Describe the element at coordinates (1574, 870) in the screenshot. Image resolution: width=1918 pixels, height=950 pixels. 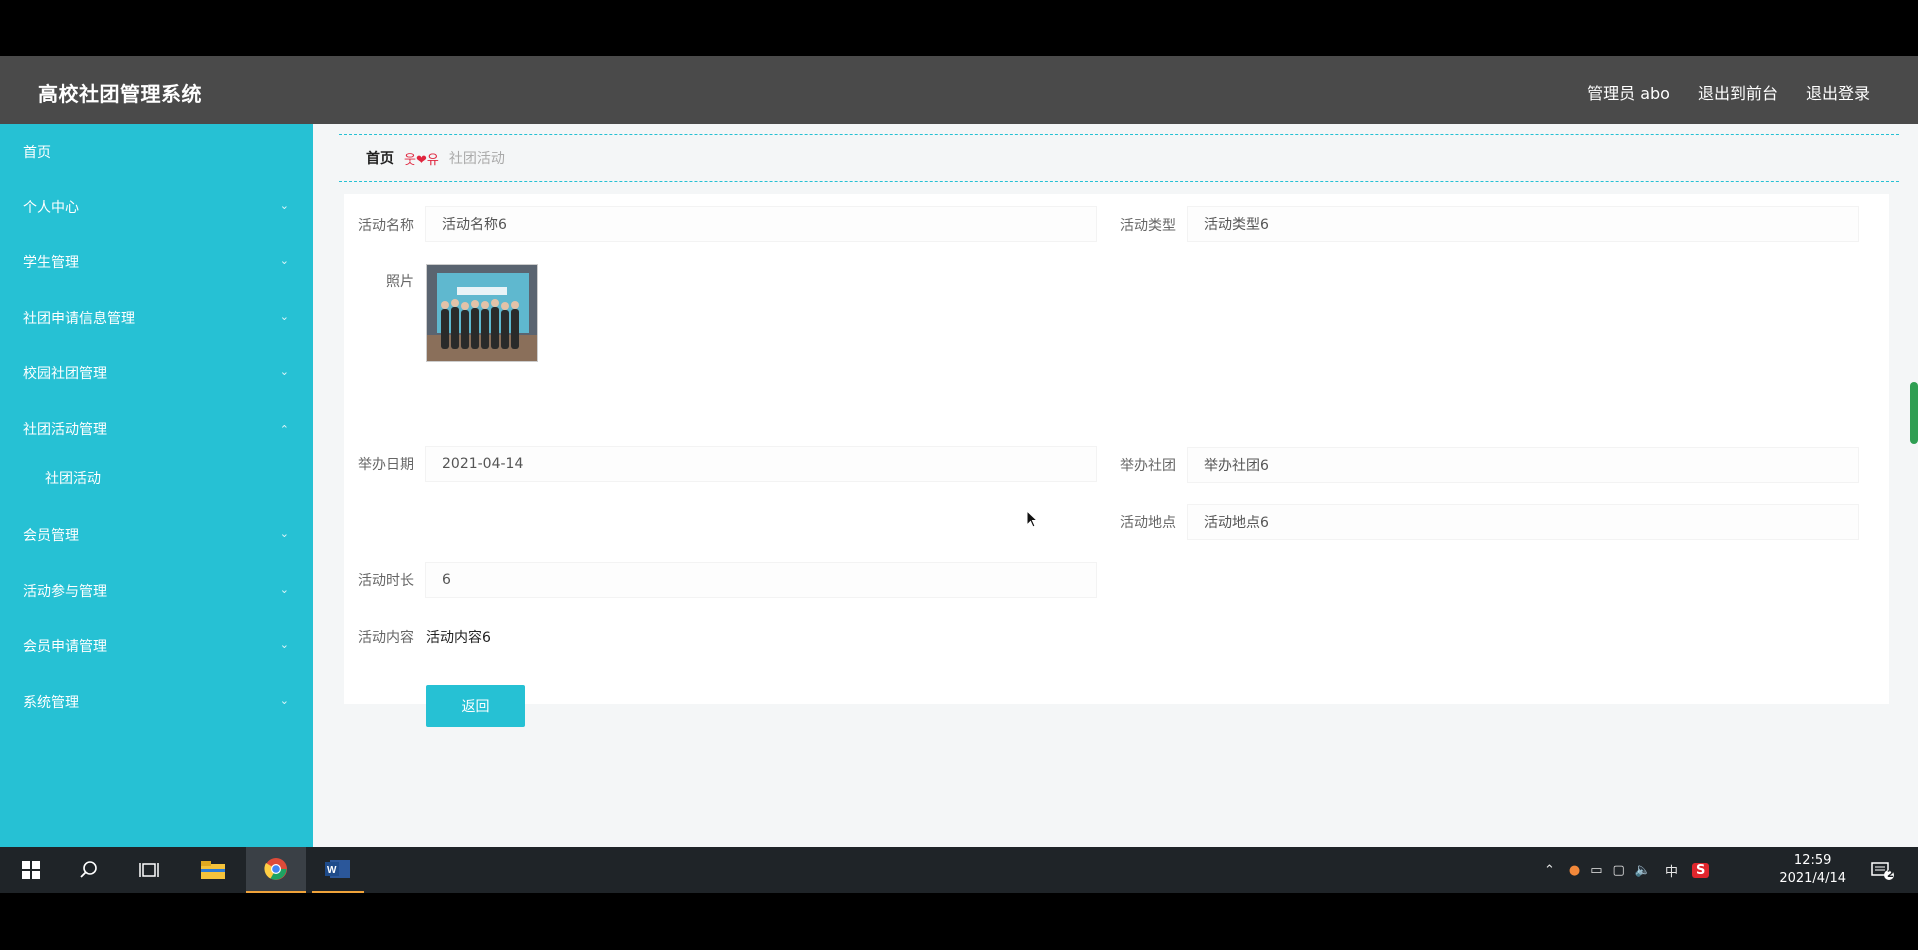
I see `tray-app-icon: ●` at that location.